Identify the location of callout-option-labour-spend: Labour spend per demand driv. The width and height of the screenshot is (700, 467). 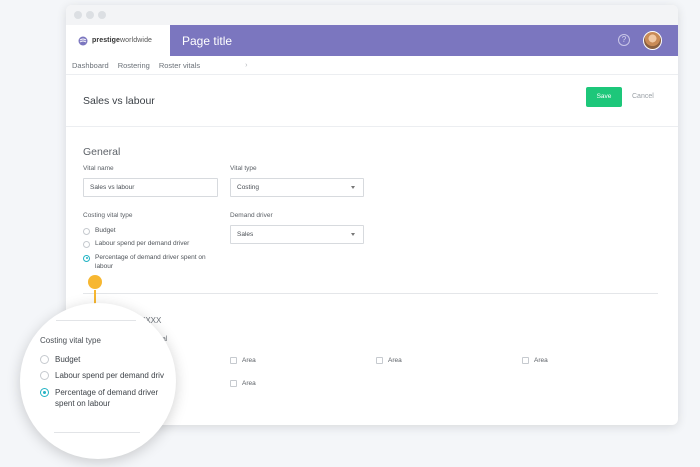
(102, 375).